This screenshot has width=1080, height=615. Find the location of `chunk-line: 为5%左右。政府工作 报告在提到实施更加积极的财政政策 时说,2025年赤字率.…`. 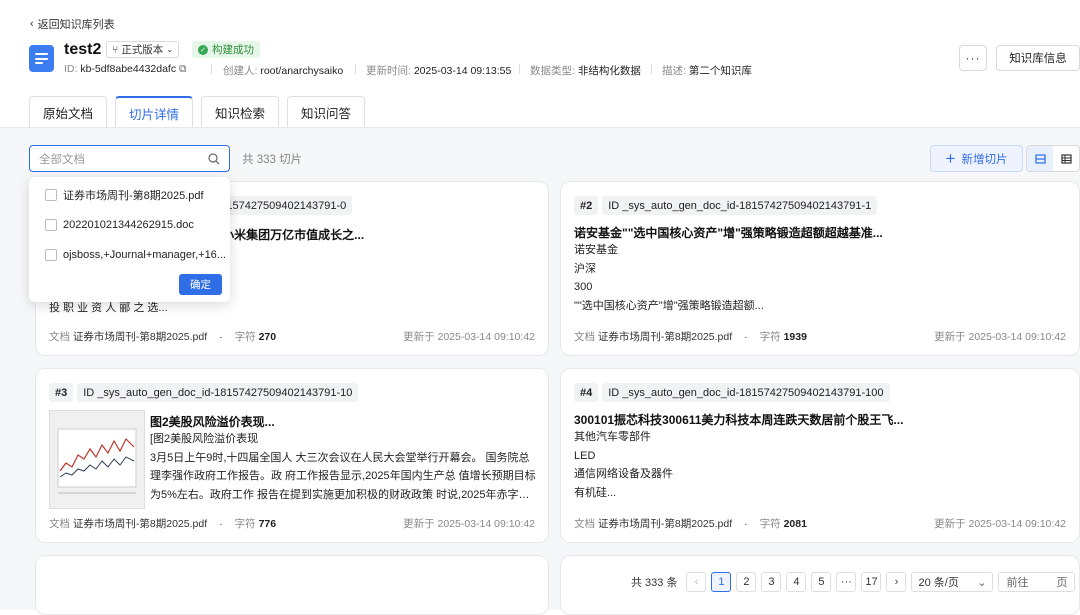

chunk-line: 为5%左右。政府工作 报告在提到实施更加积极的财政政策 时说,2025年赤字率.… is located at coordinates (344, 494).